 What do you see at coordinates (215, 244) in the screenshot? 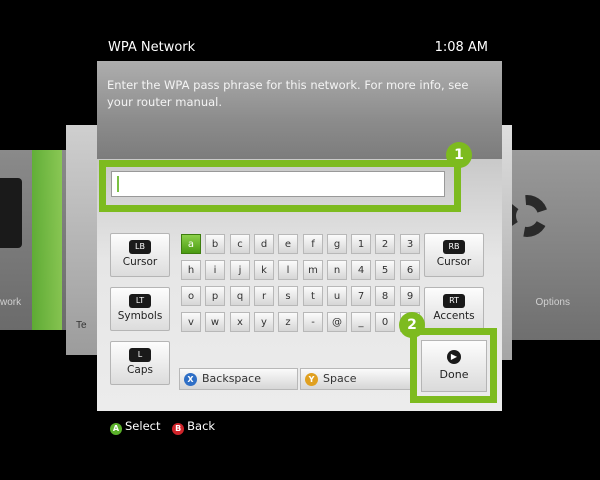
I see `key-b: b` at bounding box center [215, 244].